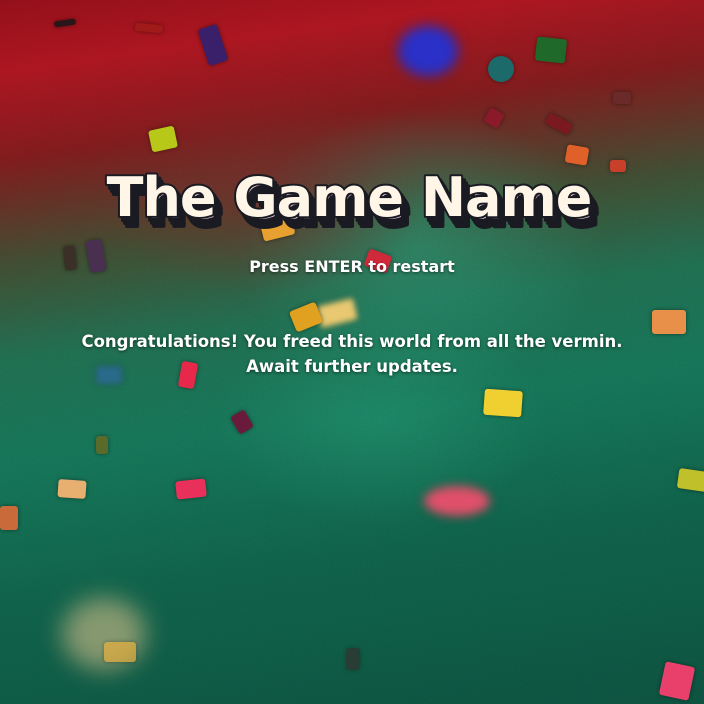 This screenshot has width=704, height=704. I want to click on title-text: The Game Name, so click(349, 197).